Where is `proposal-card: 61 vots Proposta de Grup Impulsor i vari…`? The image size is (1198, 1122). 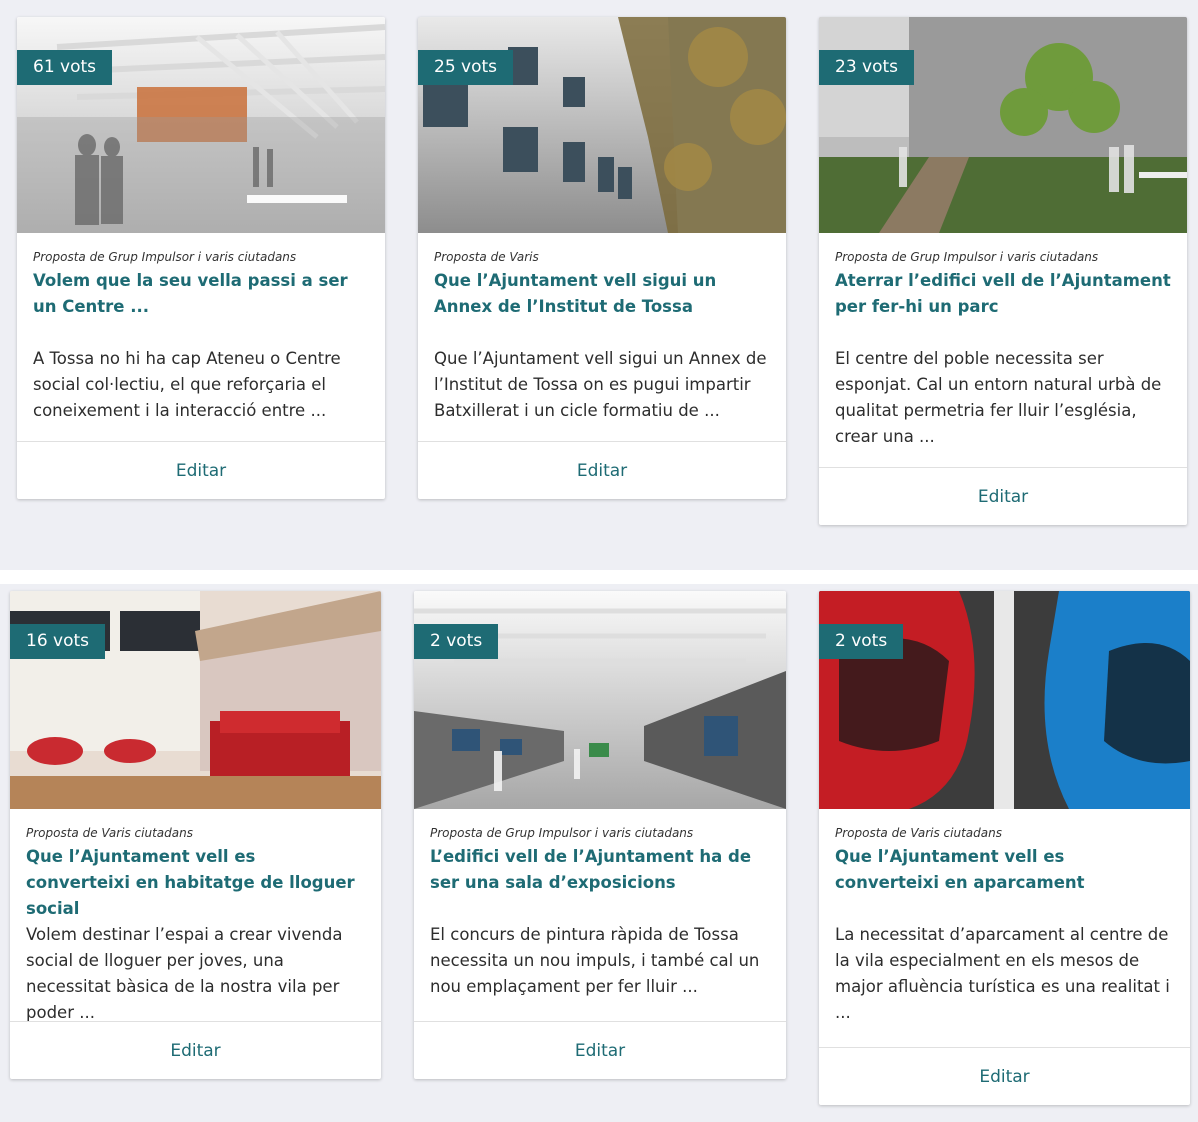 proposal-card: 61 vots Proposta de Grup Impulsor i vari… is located at coordinates (201, 258).